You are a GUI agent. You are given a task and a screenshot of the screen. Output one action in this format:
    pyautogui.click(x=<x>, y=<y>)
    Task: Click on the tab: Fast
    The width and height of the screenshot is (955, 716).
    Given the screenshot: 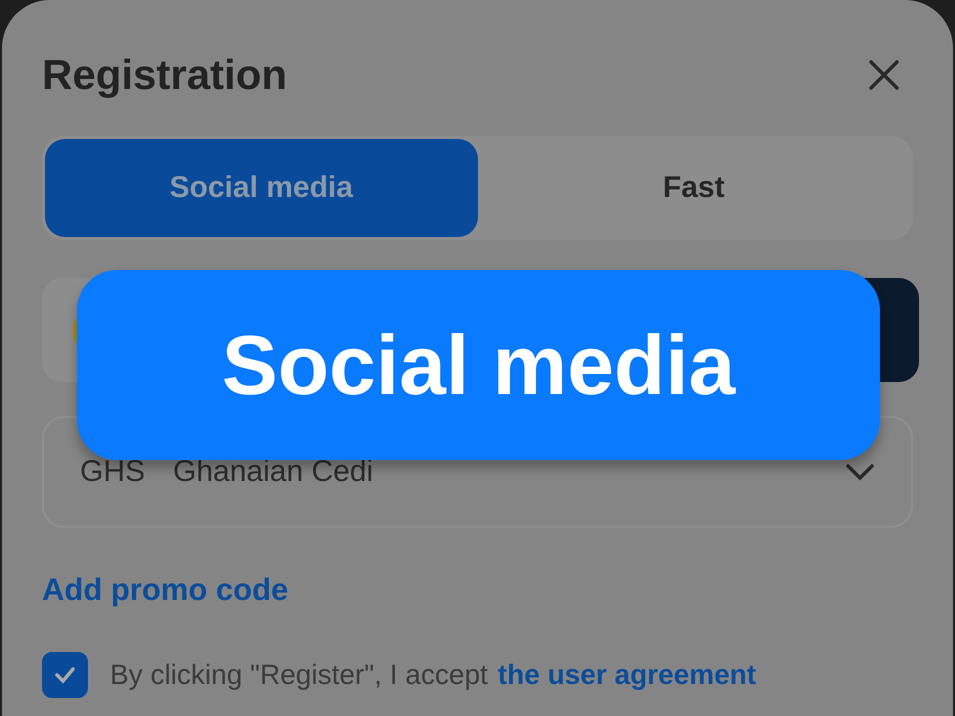 What is the action you would take?
    pyautogui.click(x=694, y=188)
    